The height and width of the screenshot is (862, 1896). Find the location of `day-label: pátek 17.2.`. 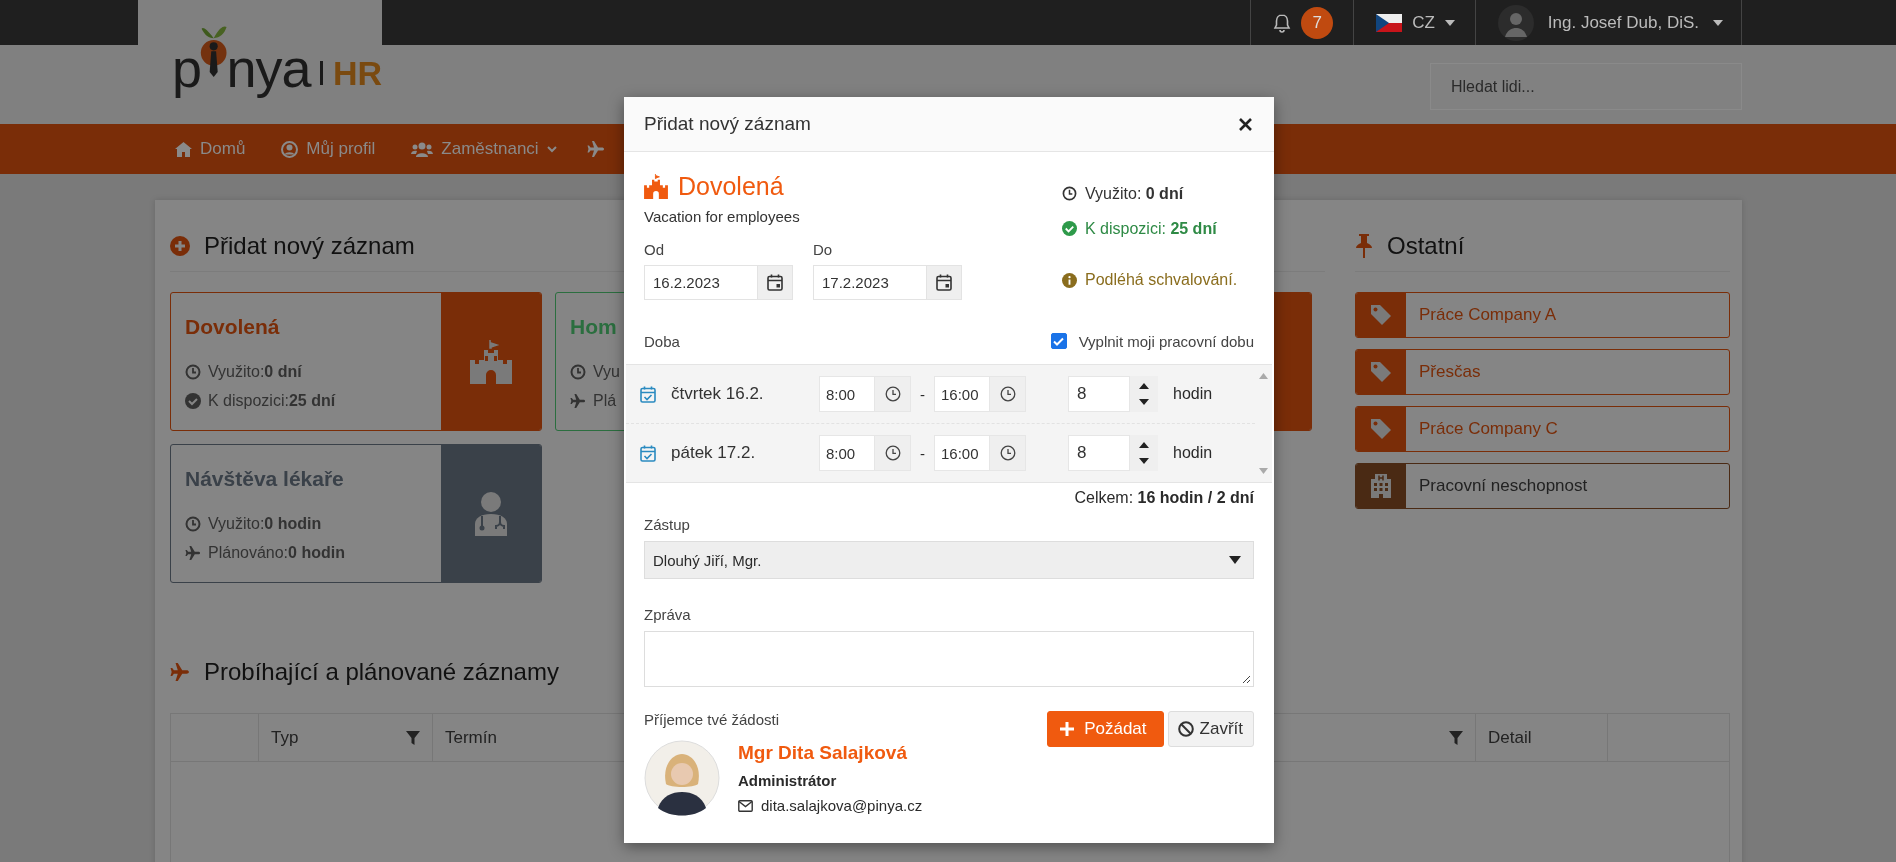

day-label: pátek 17.2. is located at coordinates (714, 453).